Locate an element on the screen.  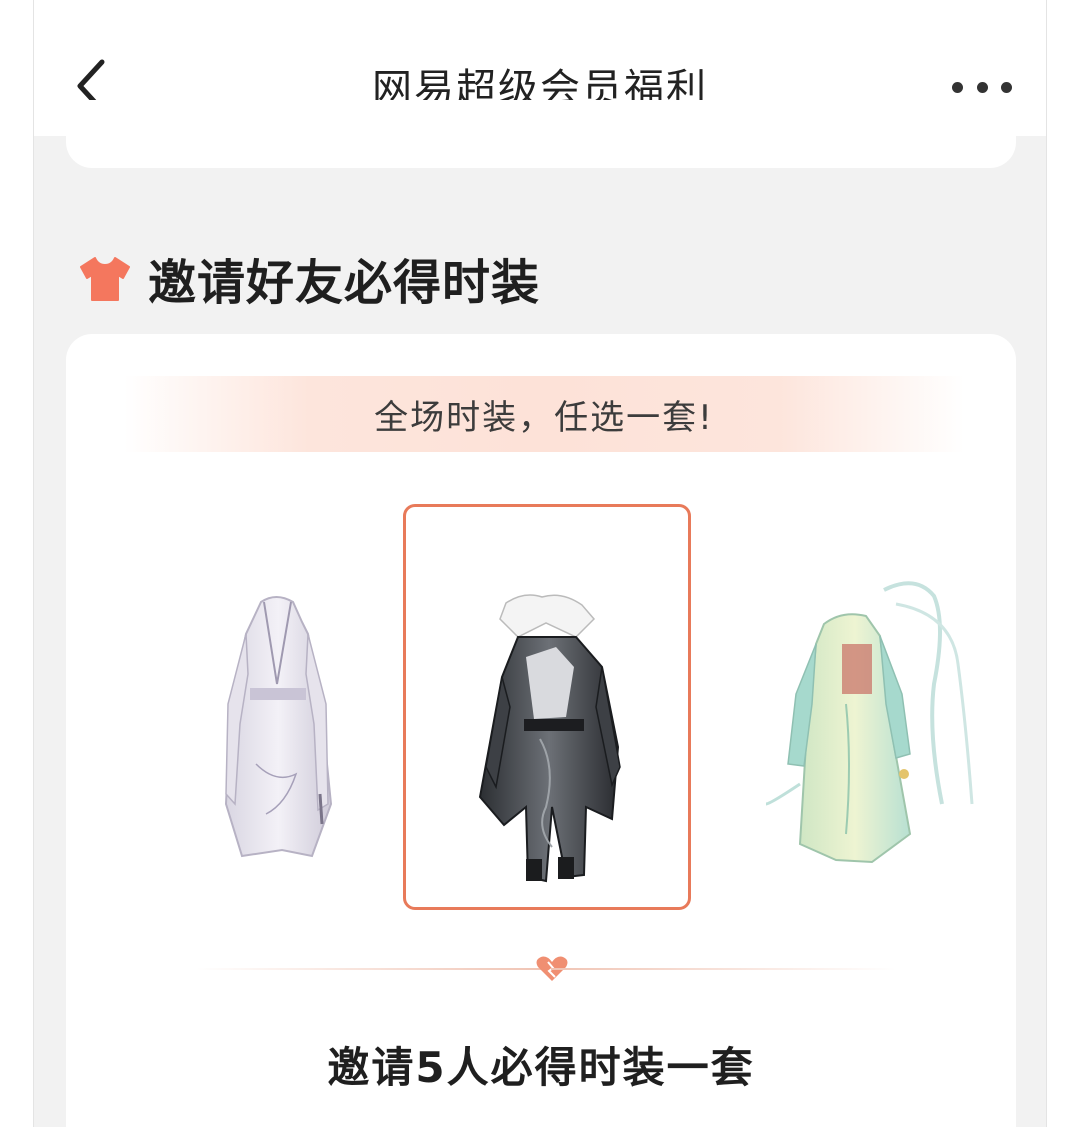
more-options-button is located at coordinates (982, 87).